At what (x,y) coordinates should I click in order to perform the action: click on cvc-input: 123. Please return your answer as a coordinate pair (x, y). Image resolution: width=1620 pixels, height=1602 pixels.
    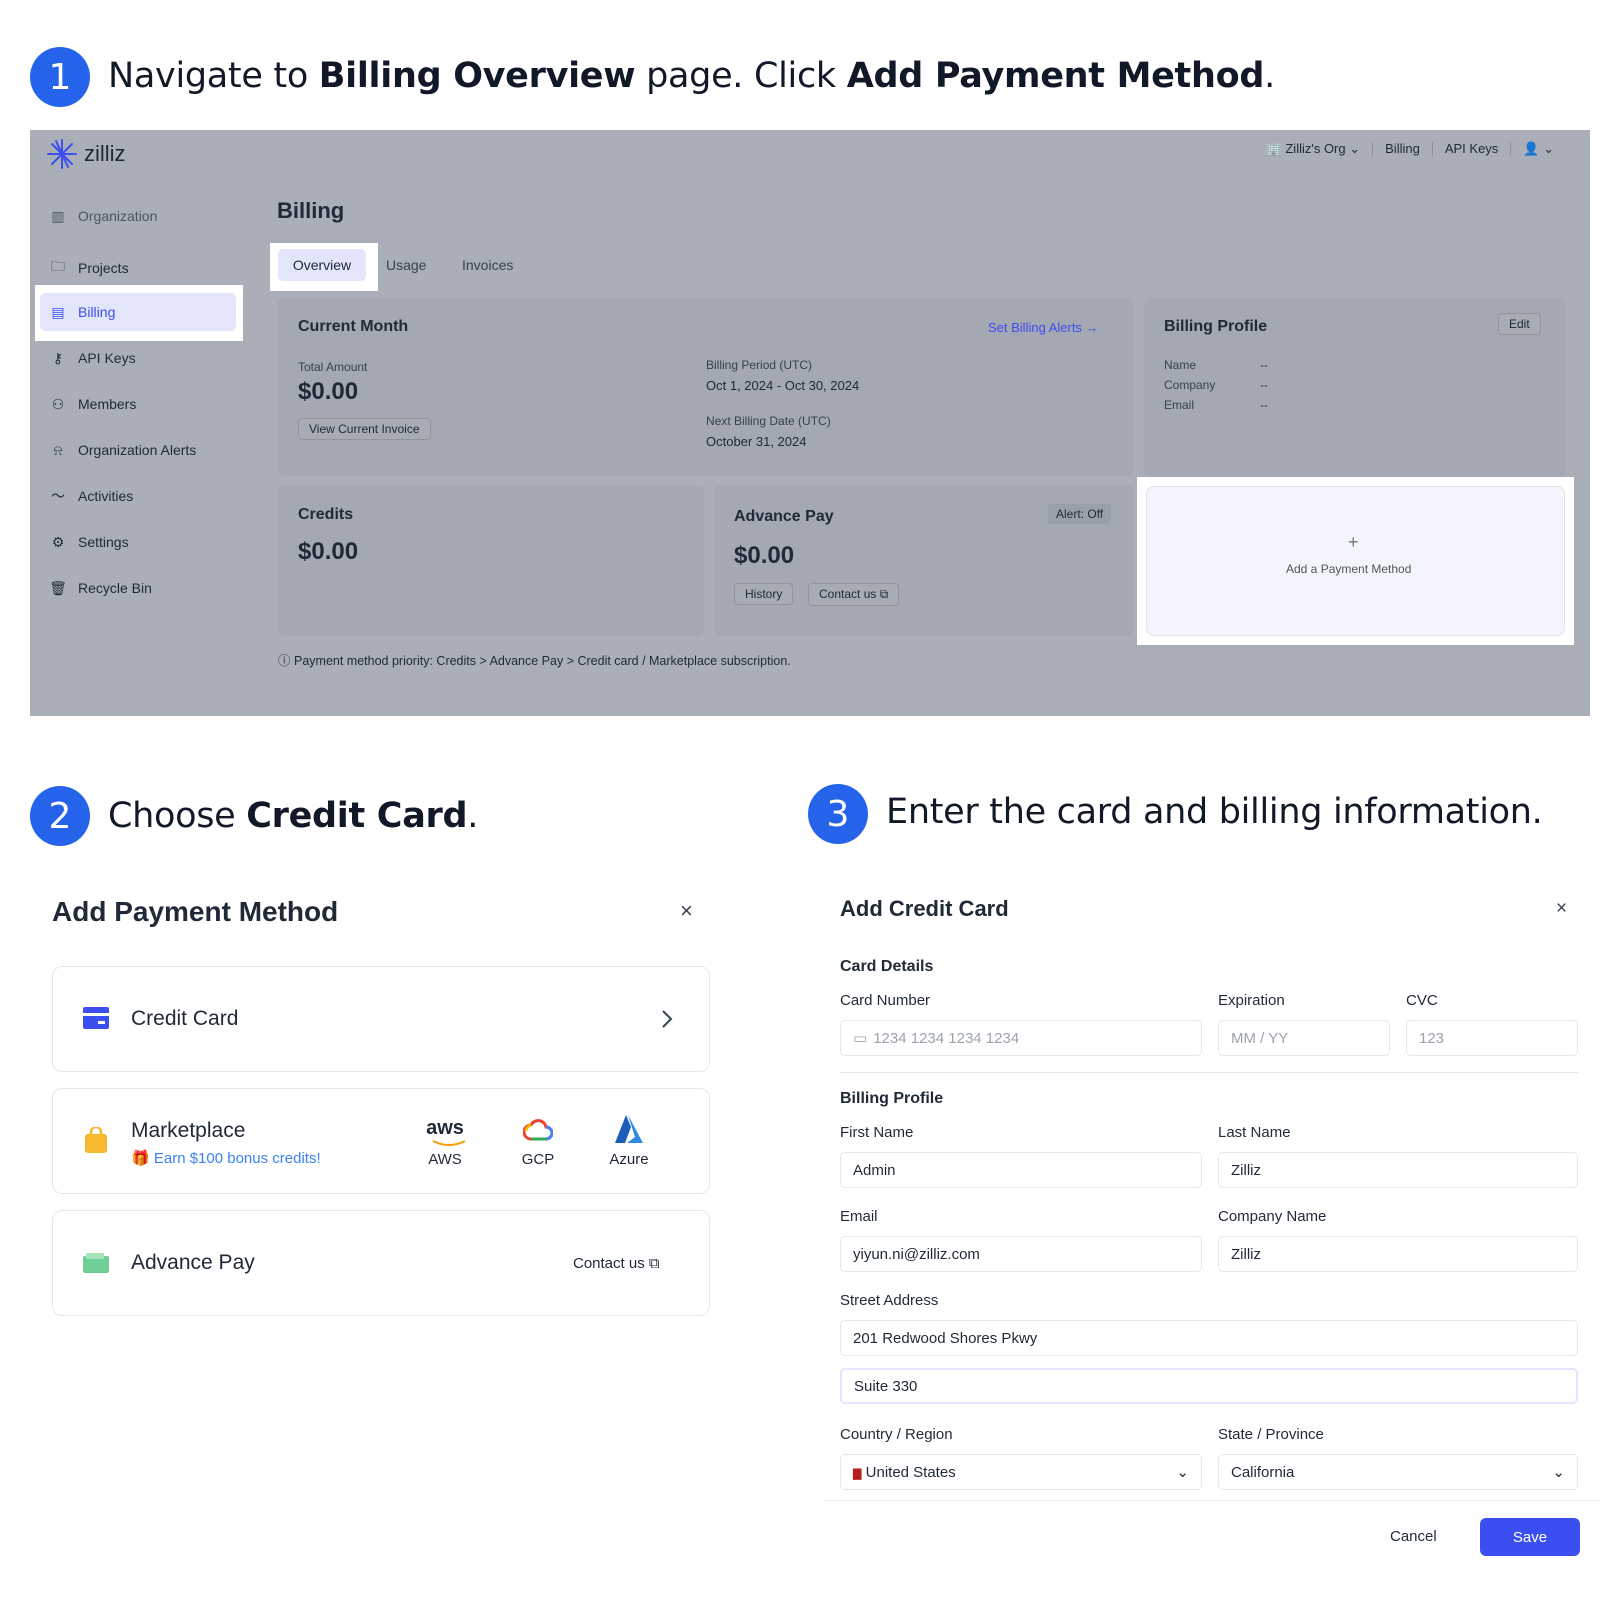
    Looking at the image, I should click on (1492, 1038).